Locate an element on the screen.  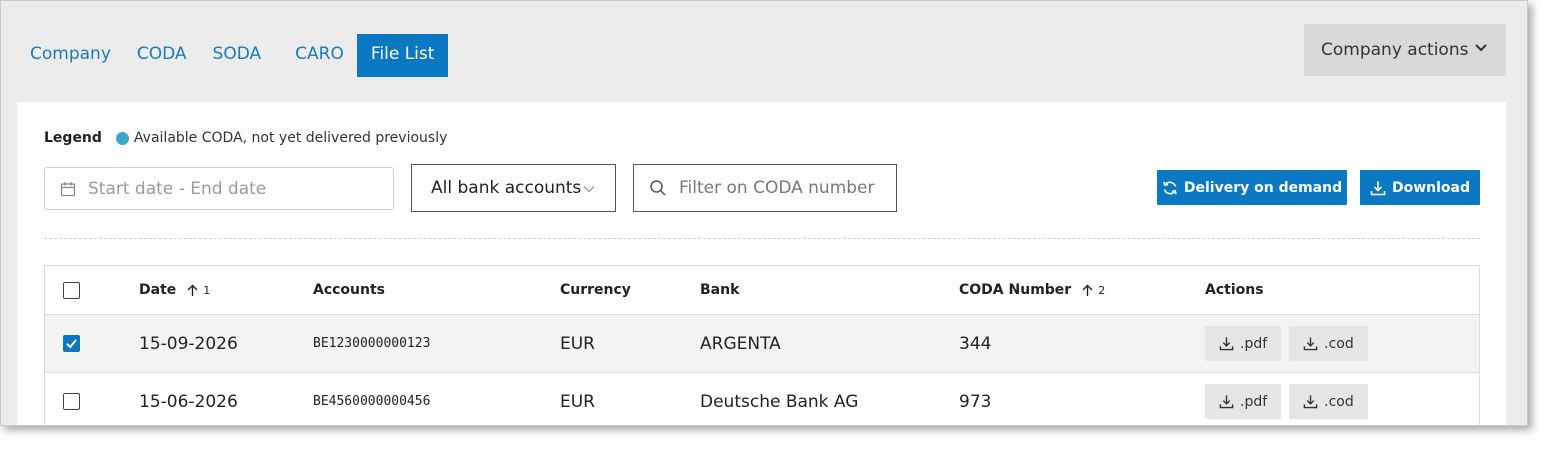
coda-sort-indicator: 2 is located at coordinates (1093, 290).